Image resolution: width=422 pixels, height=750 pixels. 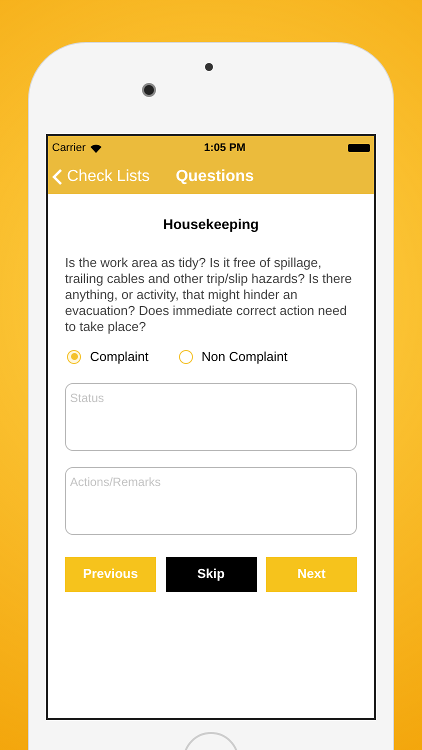 I want to click on speaker-icon, so click(x=209, y=67).